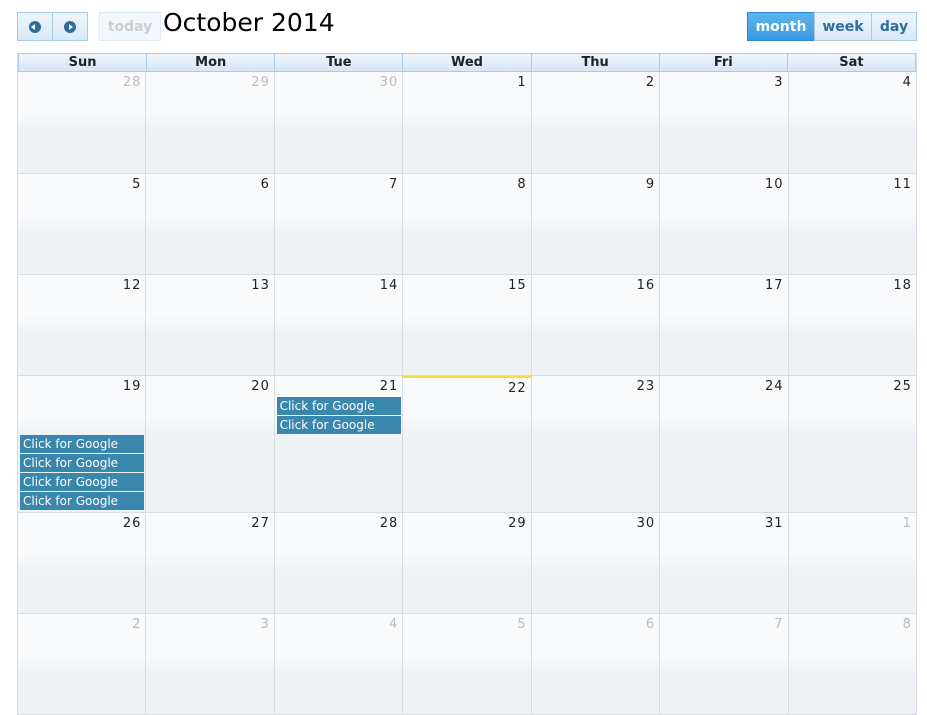 This screenshot has height=715, width=927. I want to click on day-number: 8, so click(907, 624).